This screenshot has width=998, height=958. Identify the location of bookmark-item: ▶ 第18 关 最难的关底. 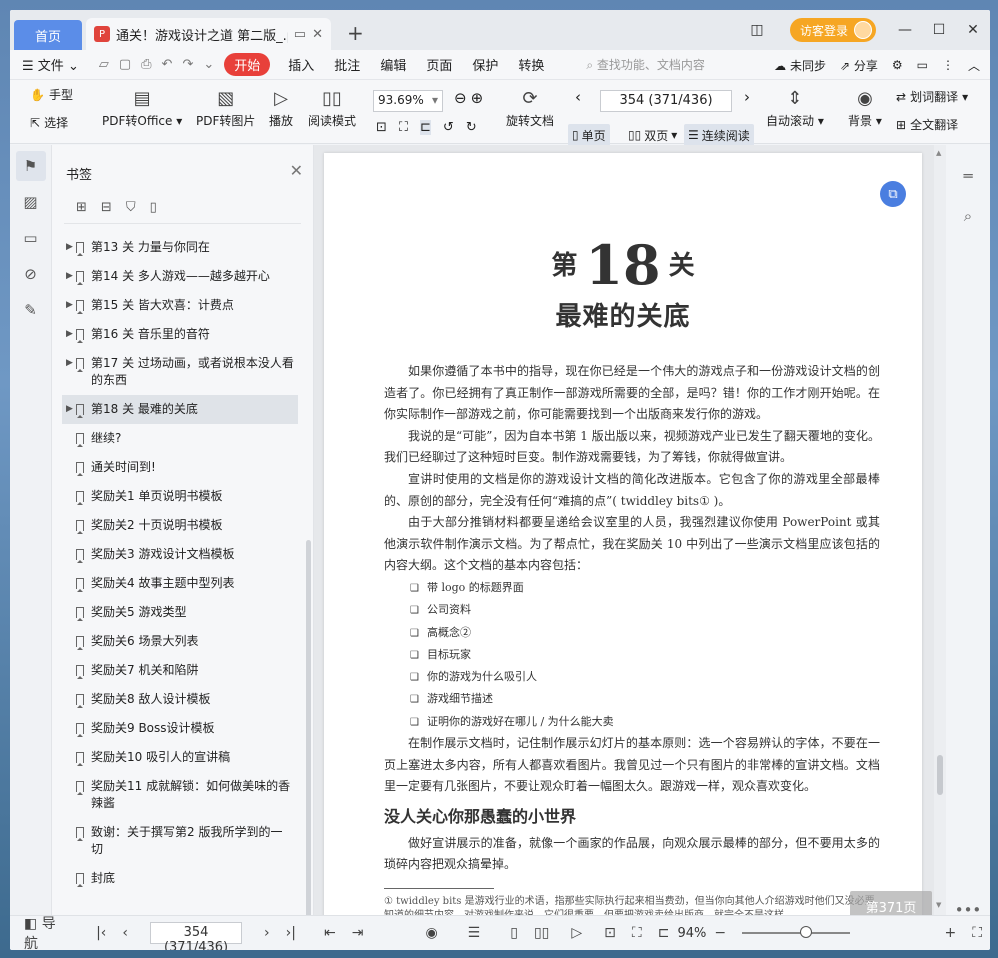
(180, 409).